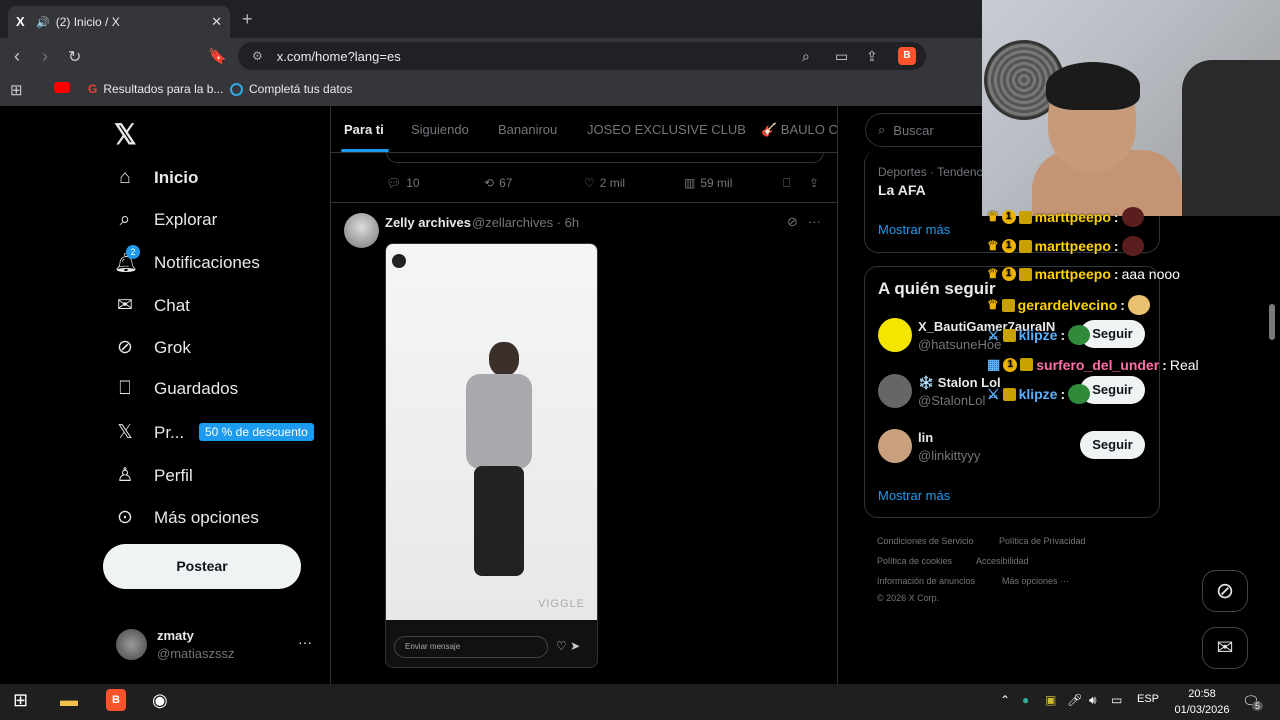 Image resolution: width=1280 pixels, height=720 pixels. Describe the element at coordinates (1138, 305) in the screenshot. I see `emote-icon` at that location.